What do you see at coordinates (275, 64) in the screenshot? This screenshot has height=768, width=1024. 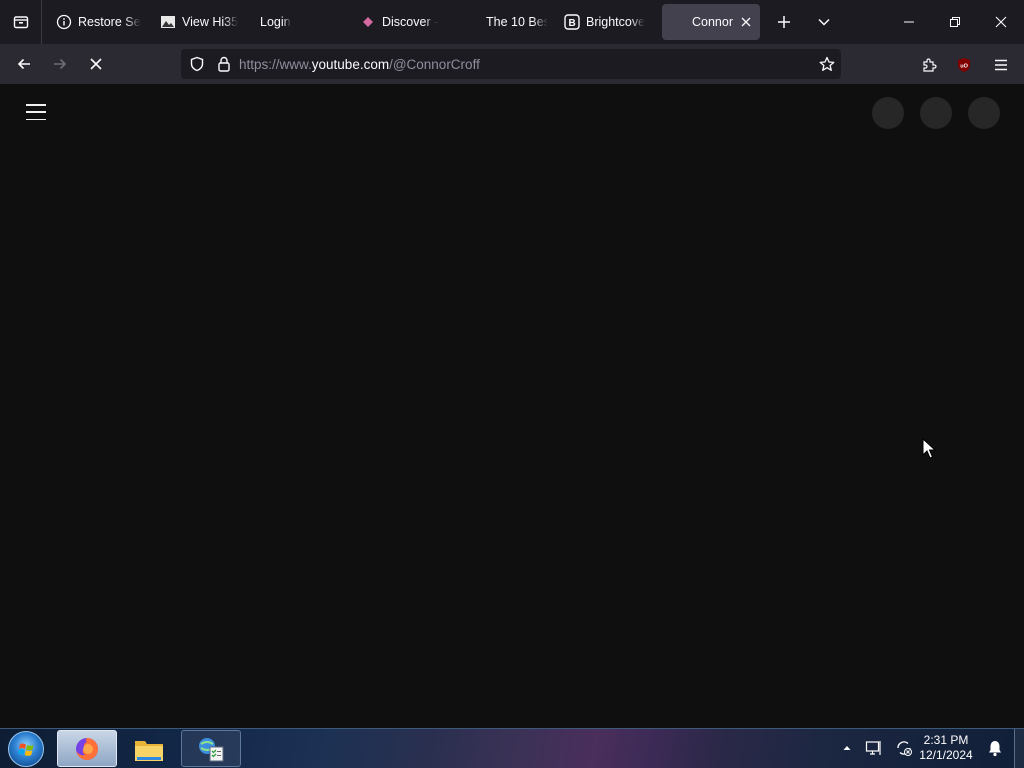 I see `url-prefix: https://www.` at bounding box center [275, 64].